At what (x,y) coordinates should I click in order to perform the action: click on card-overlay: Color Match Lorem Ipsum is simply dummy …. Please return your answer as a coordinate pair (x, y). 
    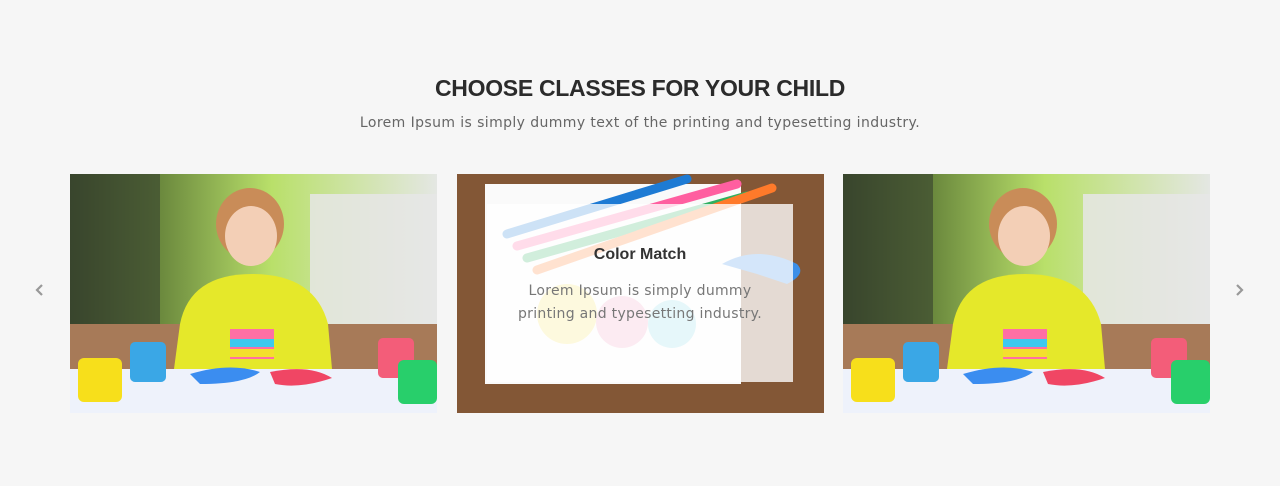
    Looking at the image, I should click on (640, 293).